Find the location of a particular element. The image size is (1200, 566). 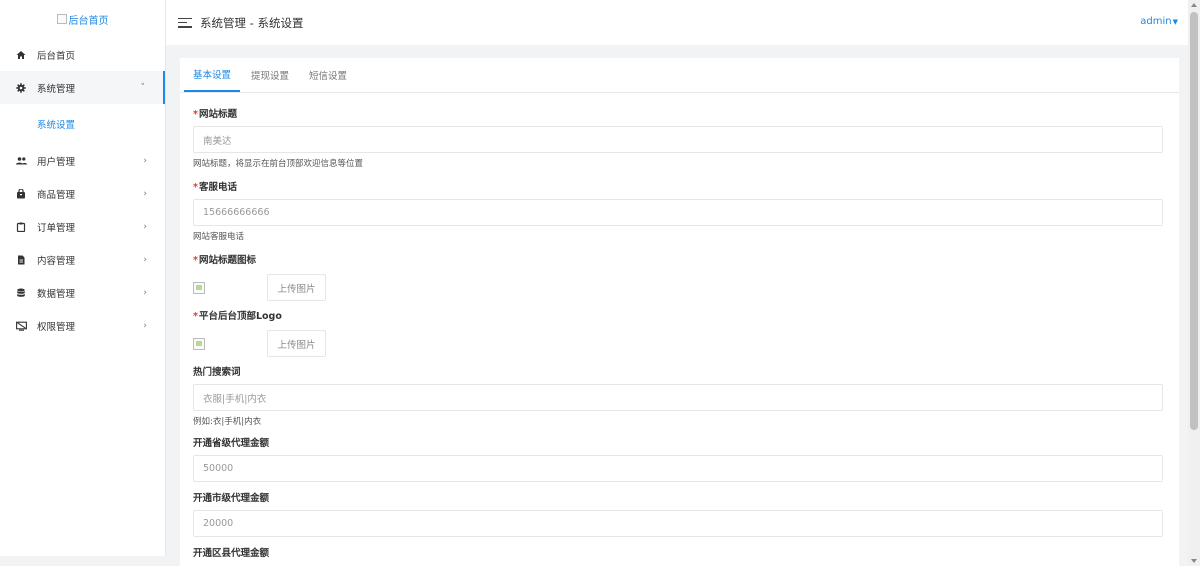

admin-logo-upload-row: 上传图片 is located at coordinates (678, 343).